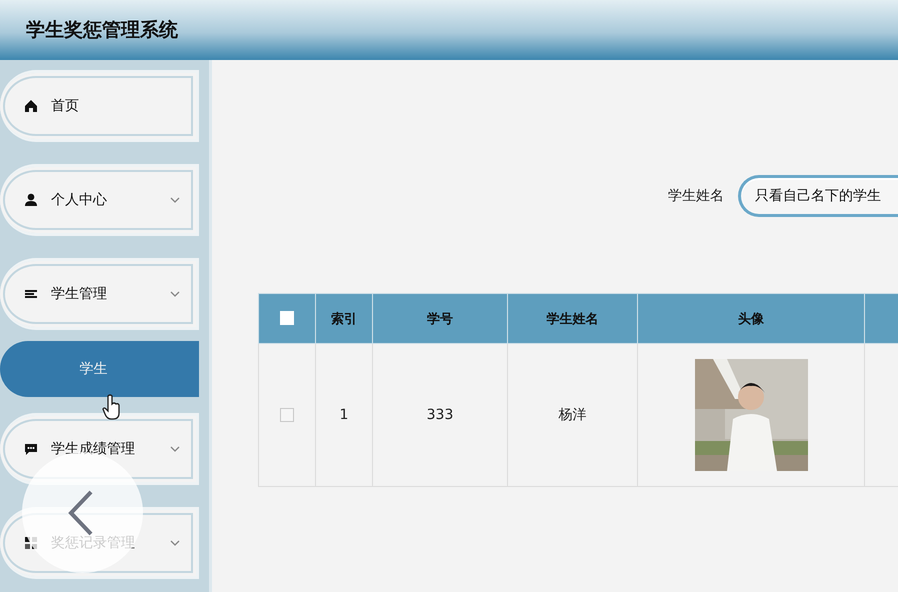 The image size is (898, 592). What do you see at coordinates (99, 369) in the screenshot?
I see `submenu-item: 学生` at bounding box center [99, 369].